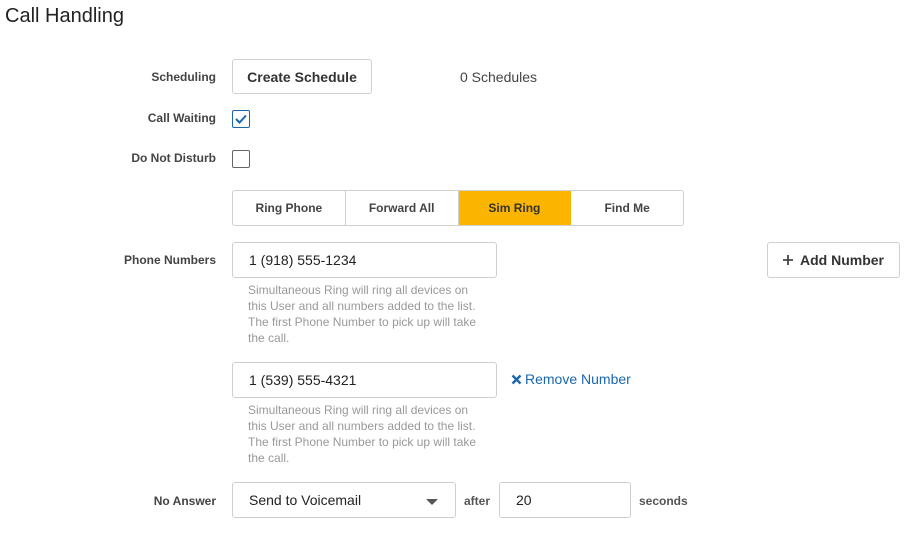  Describe the element at coordinates (516, 379) in the screenshot. I see `close-icon` at that location.